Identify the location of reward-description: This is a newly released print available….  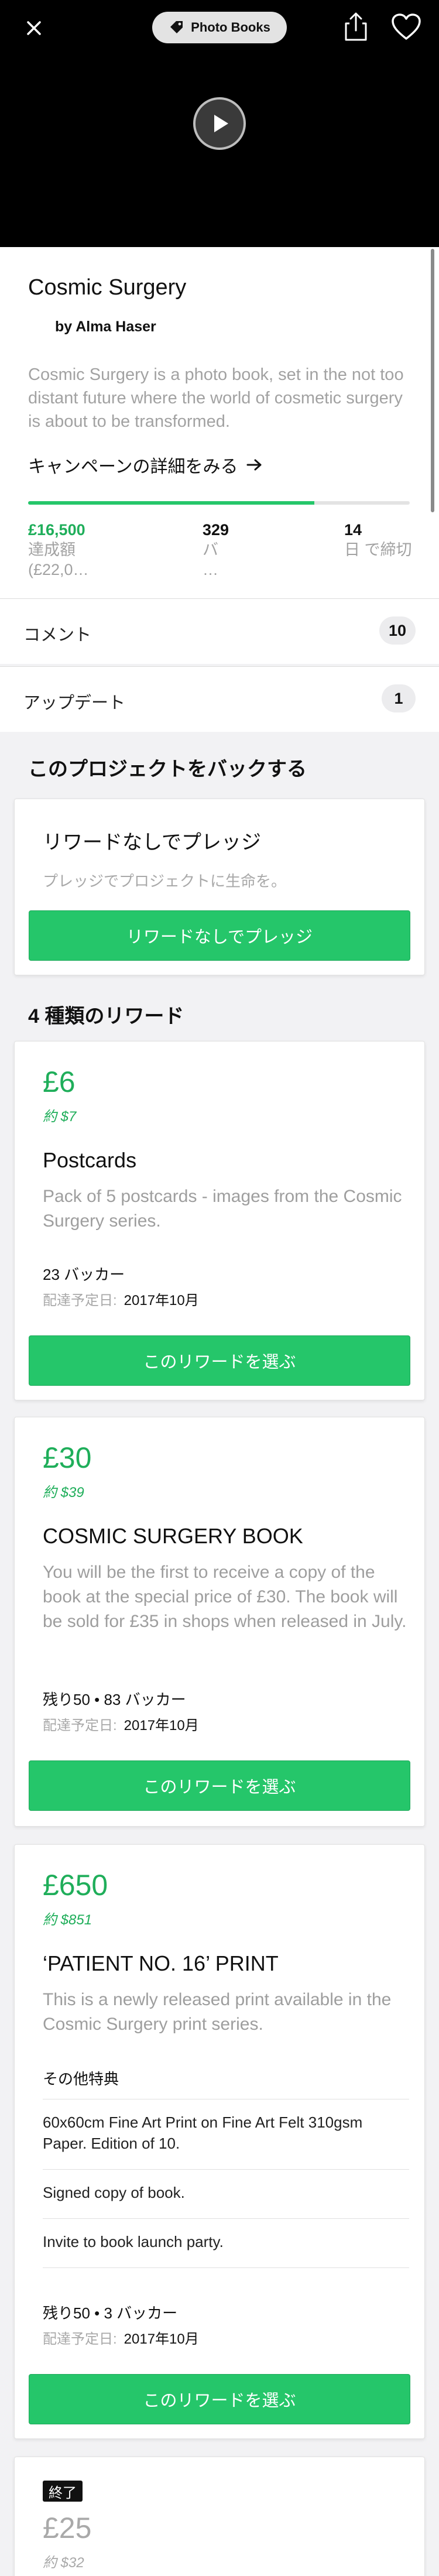
(218, 2012).